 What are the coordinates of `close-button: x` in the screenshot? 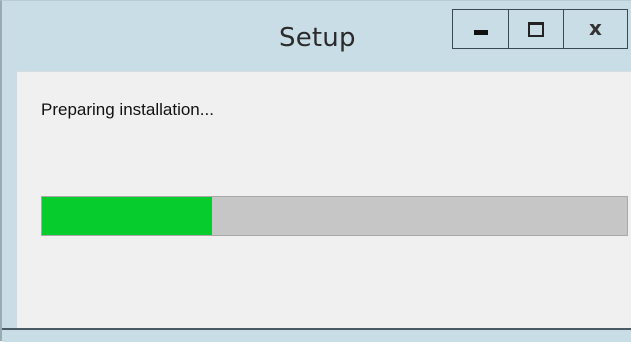 It's located at (595, 29).